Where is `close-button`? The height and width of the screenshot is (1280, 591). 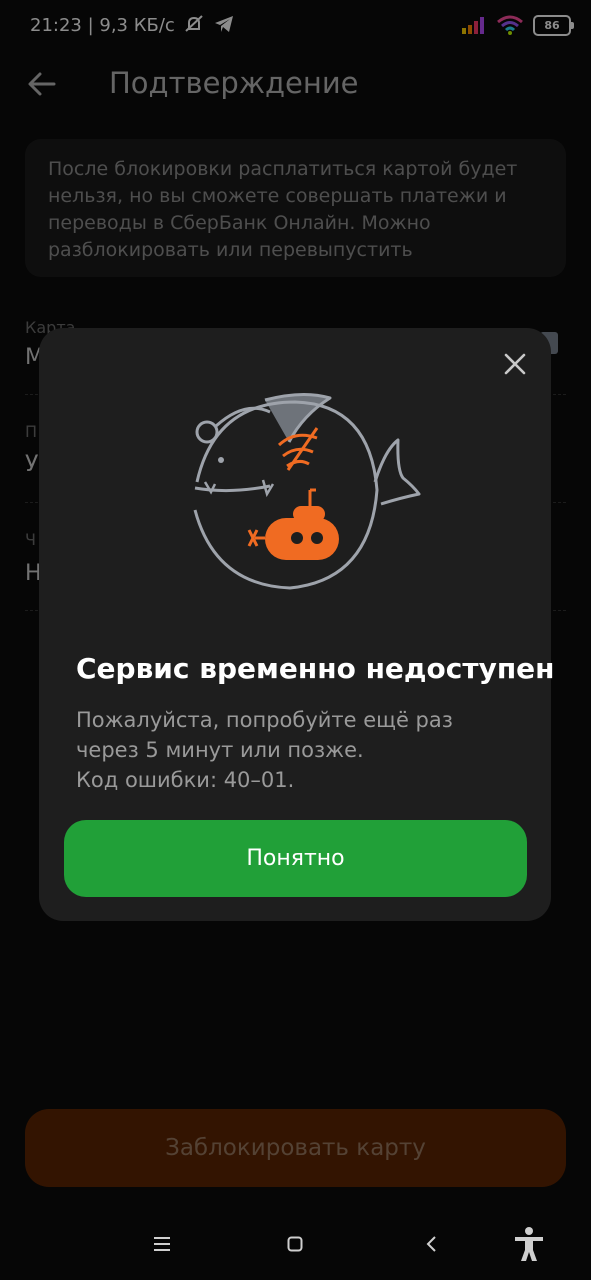 close-button is located at coordinates (515, 364).